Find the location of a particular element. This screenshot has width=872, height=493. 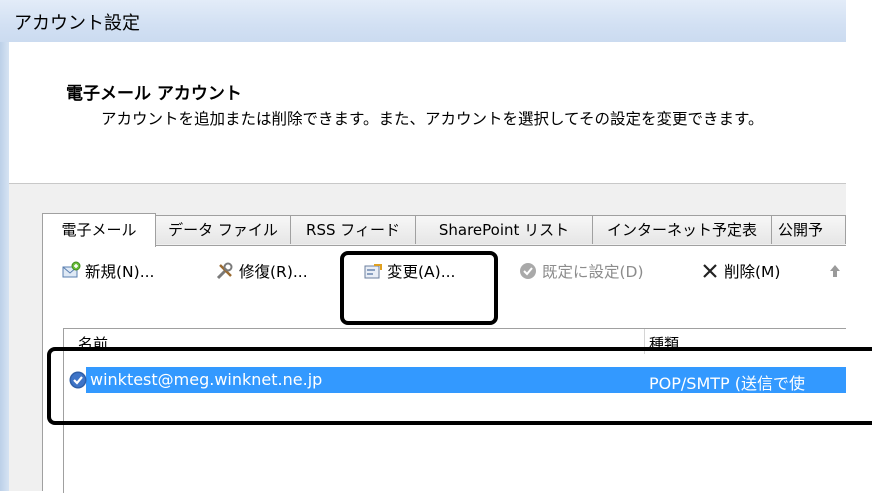

checkmark-circle-icon is located at coordinates (528, 271).